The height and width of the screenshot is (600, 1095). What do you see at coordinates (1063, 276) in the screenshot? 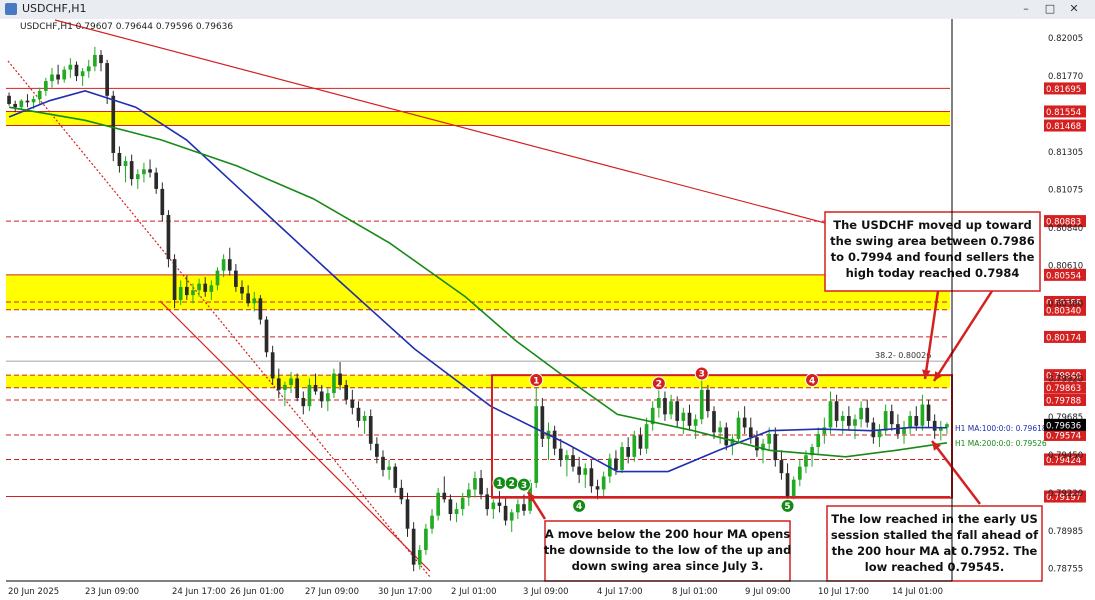
I see `level-label-4: 0.80554` at bounding box center [1063, 276].